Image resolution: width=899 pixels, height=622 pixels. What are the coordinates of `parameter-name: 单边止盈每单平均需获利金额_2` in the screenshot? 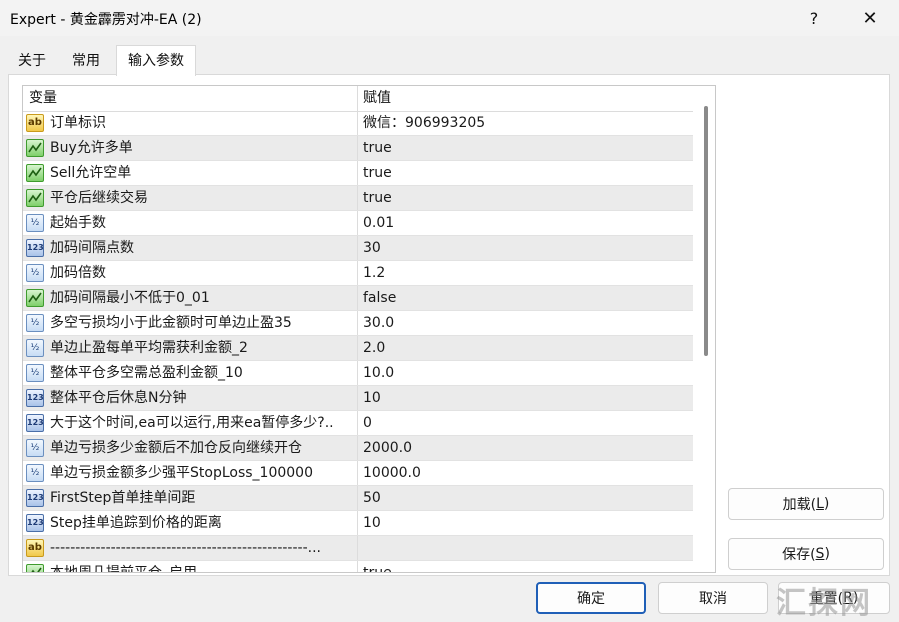 It's located at (149, 348).